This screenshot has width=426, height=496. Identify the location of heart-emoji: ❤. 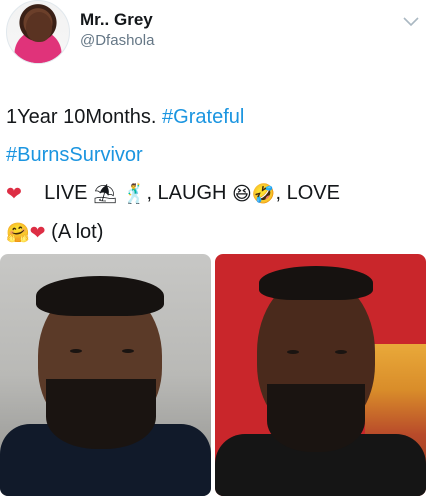
(14, 194).